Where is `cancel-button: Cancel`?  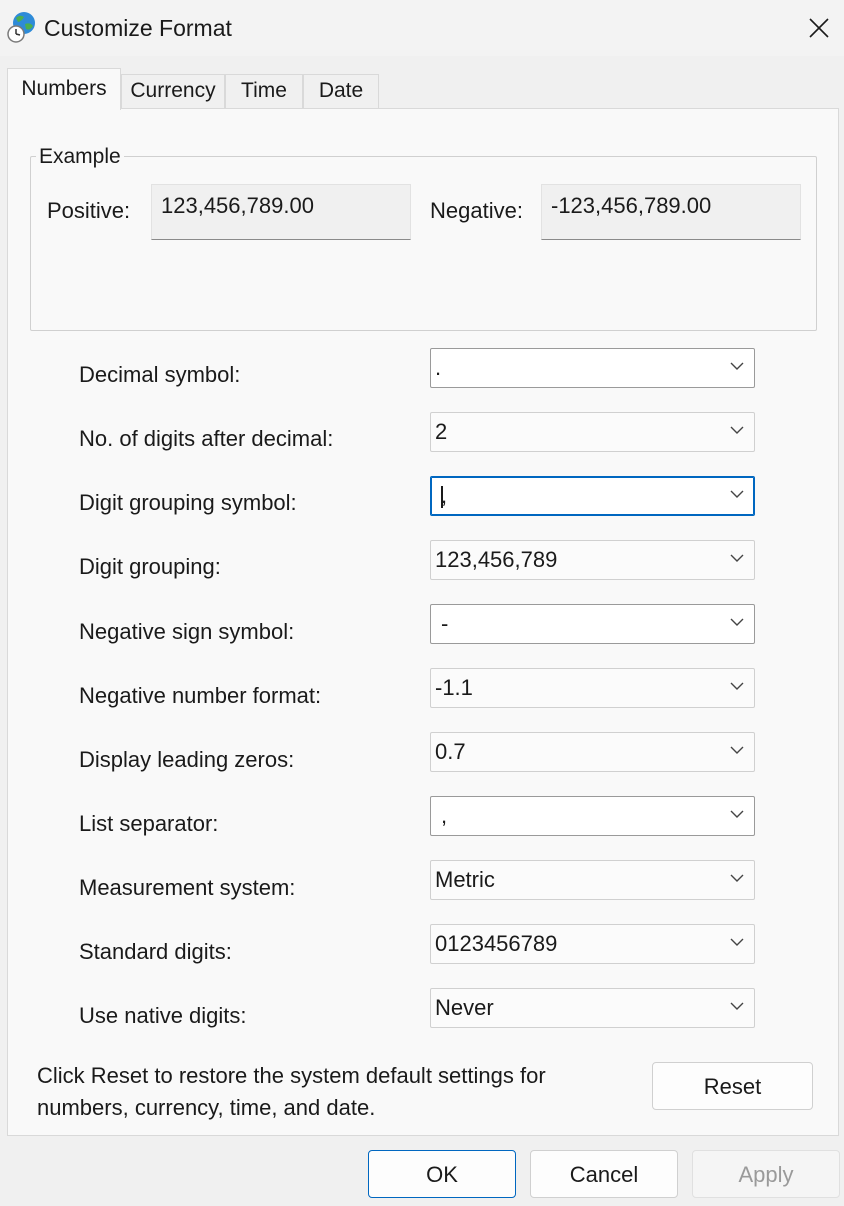
cancel-button: Cancel is located at coordinates (604, 1174).